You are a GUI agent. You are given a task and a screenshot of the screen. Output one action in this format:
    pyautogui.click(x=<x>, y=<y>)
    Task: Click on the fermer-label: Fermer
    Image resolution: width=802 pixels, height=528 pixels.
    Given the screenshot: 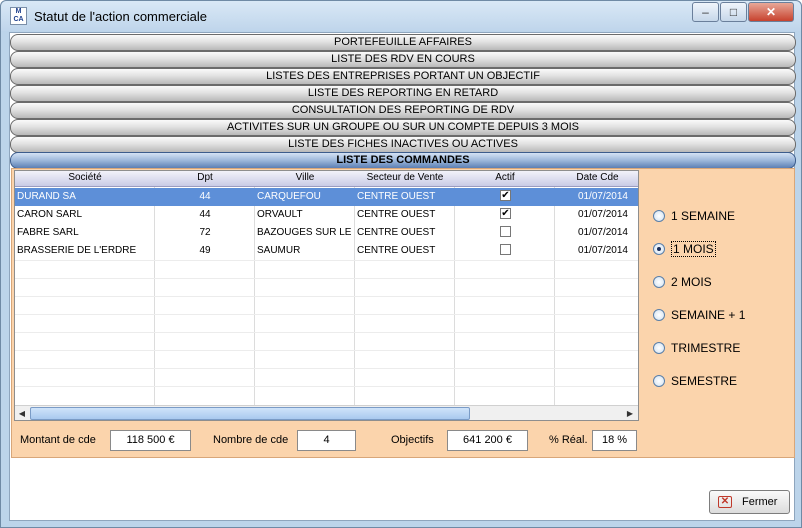 What is the action you would take?
    pyautogui.click(x=760, y=502)
    